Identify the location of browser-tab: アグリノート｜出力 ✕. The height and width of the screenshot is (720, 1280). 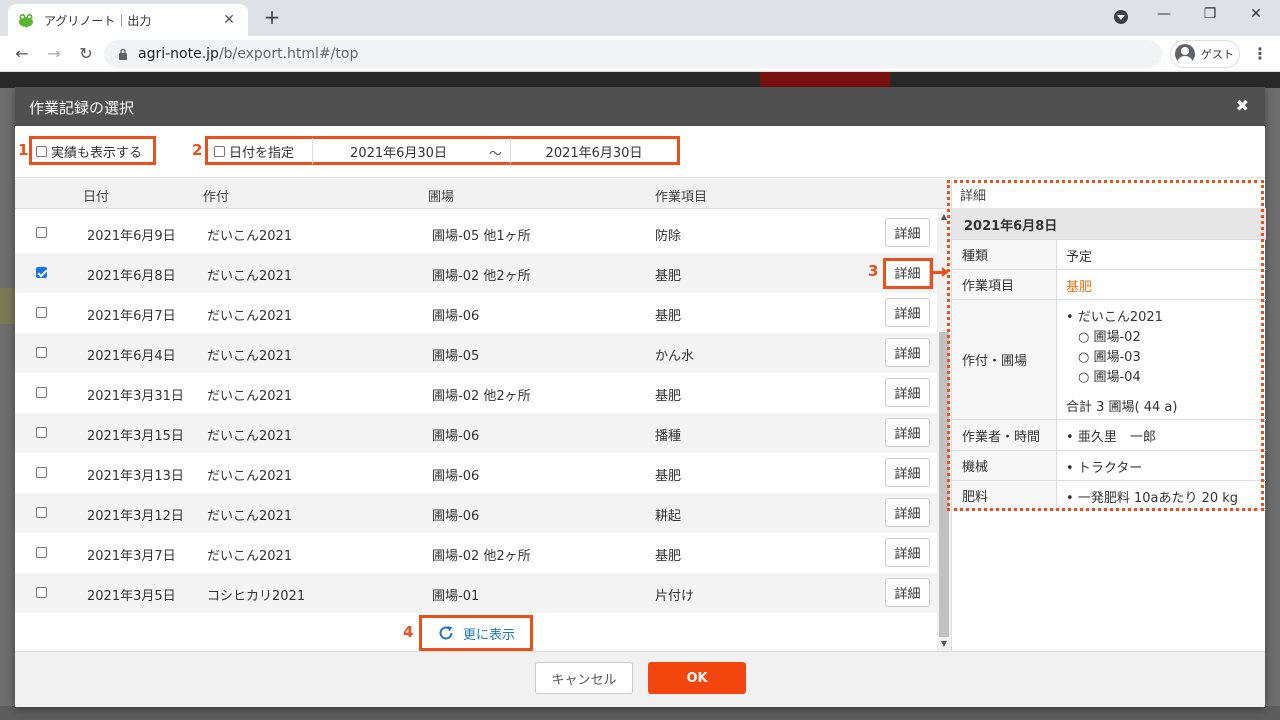
(128, 20).